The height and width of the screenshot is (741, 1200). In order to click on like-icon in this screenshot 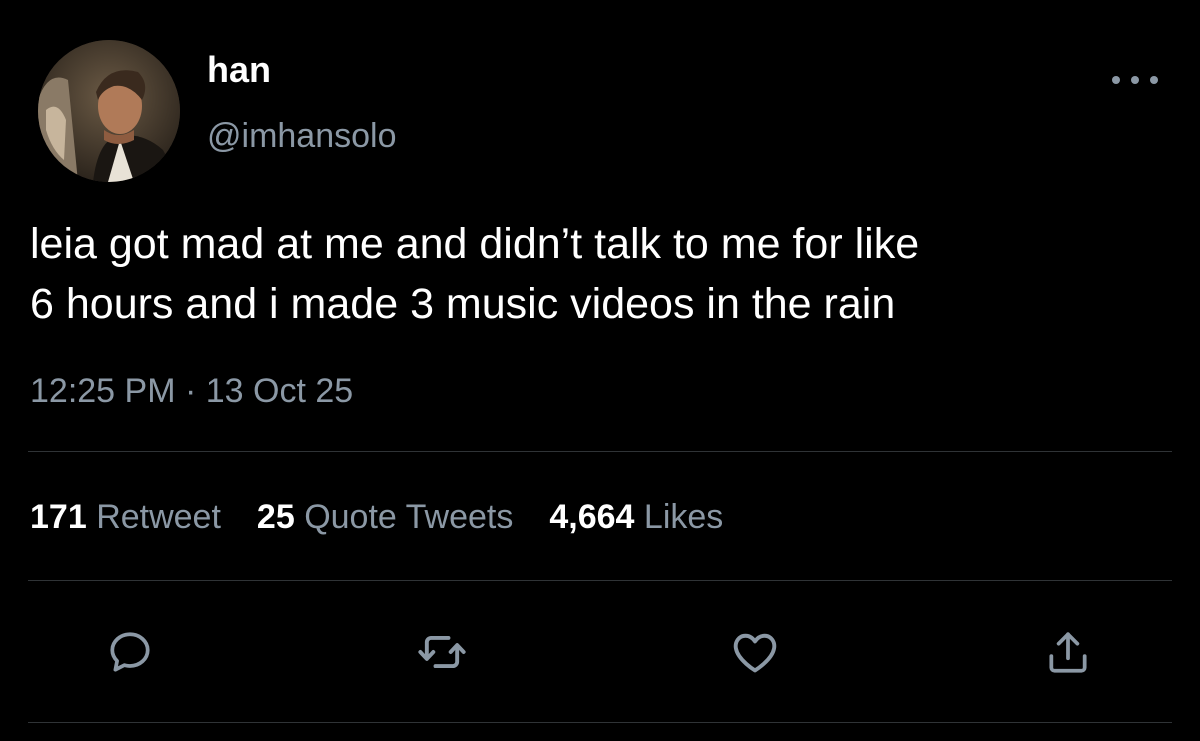, I will do `click(755, 653)`.